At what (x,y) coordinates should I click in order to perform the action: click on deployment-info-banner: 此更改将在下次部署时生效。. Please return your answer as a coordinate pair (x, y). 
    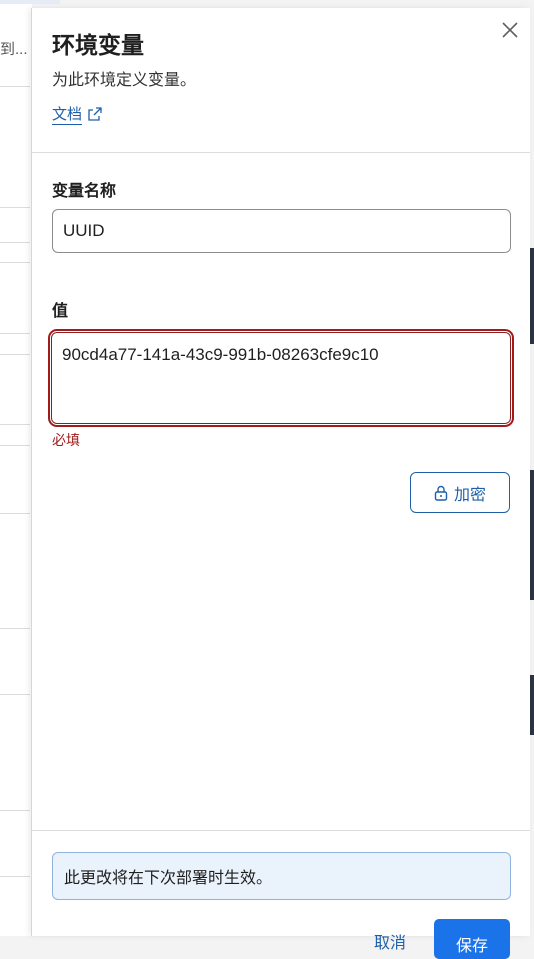
    Looking at the image, I should click on (281, 876).